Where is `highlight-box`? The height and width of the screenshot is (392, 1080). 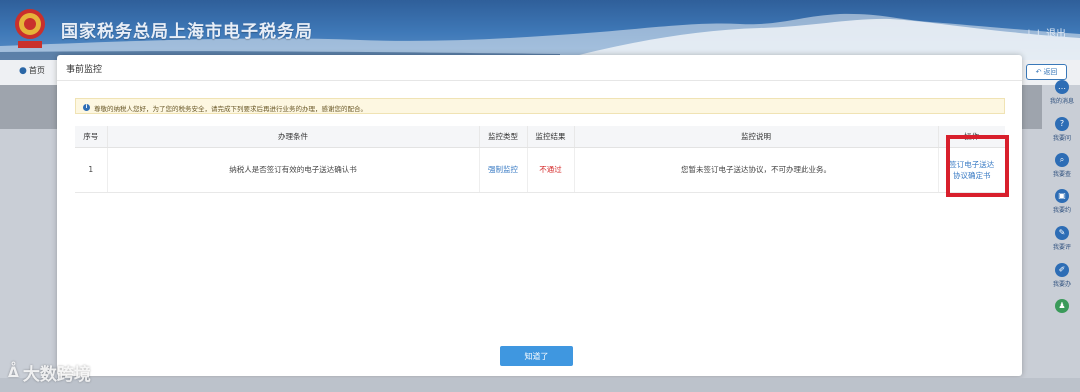 highlight-box is located at coordinates (977, 166).